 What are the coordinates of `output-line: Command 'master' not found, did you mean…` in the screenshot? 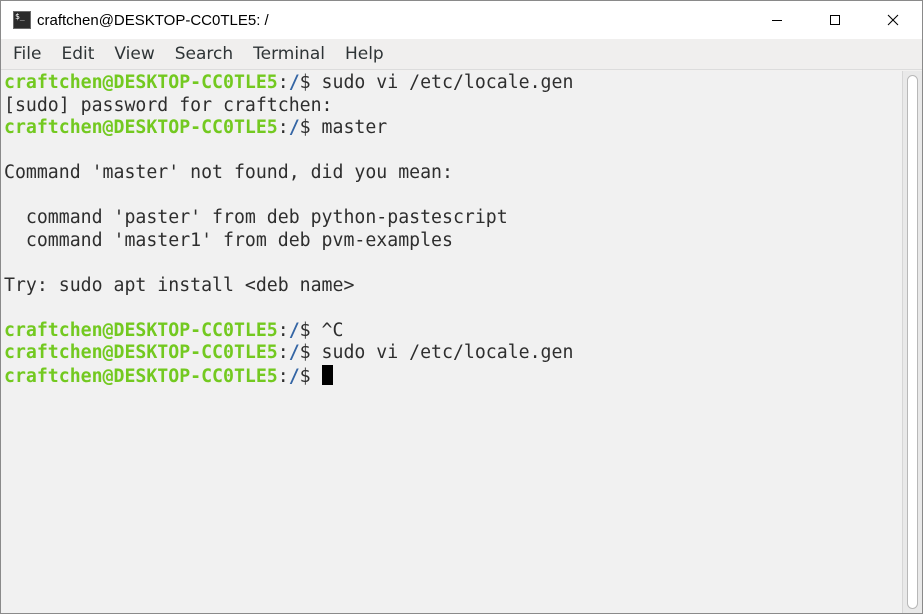 It's located at (453, 173).